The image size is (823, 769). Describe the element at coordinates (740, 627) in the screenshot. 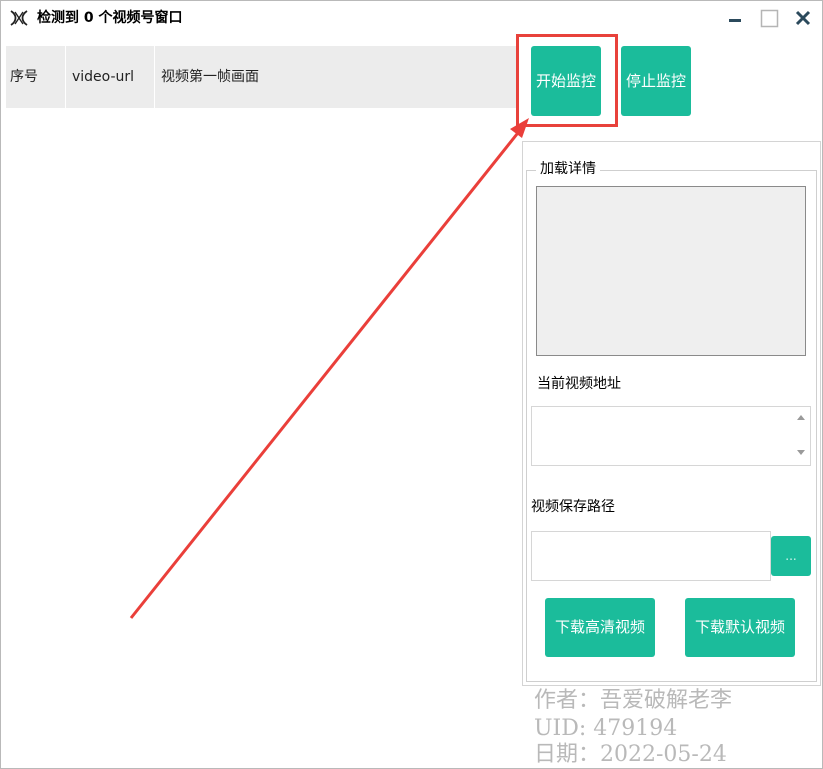

I see `download-default-button: 下载默认视频` at that location.